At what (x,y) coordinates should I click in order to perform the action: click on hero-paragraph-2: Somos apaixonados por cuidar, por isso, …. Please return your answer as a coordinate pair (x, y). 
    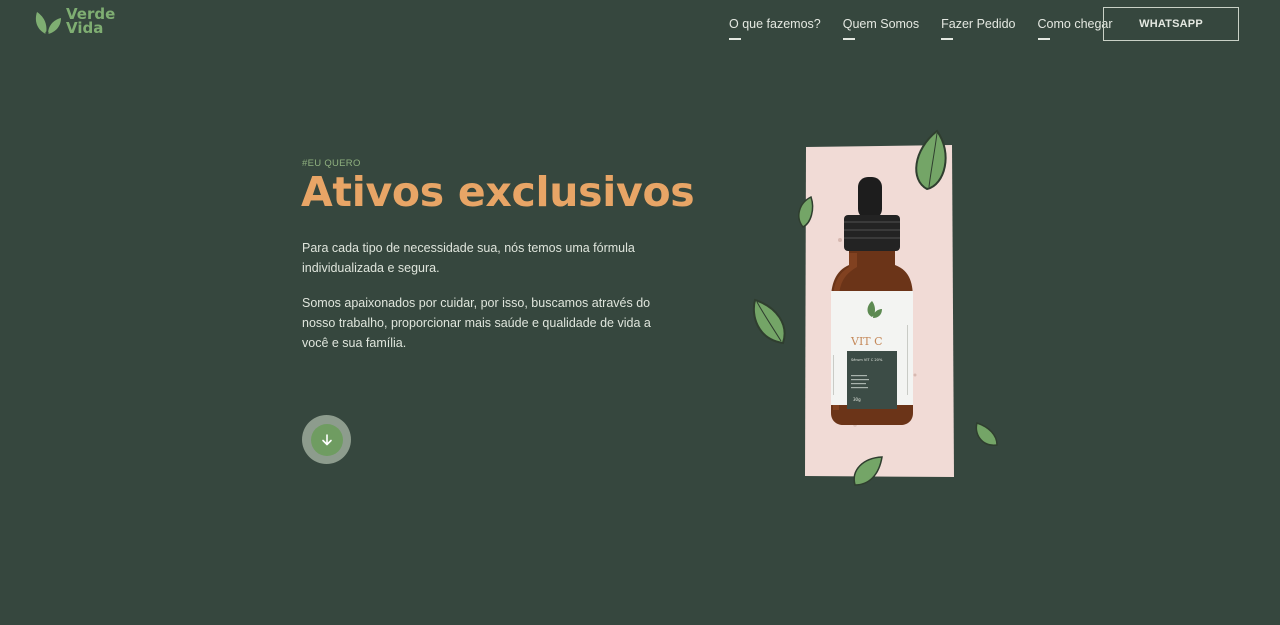
    Looking at the image, I should click on (476, 323).